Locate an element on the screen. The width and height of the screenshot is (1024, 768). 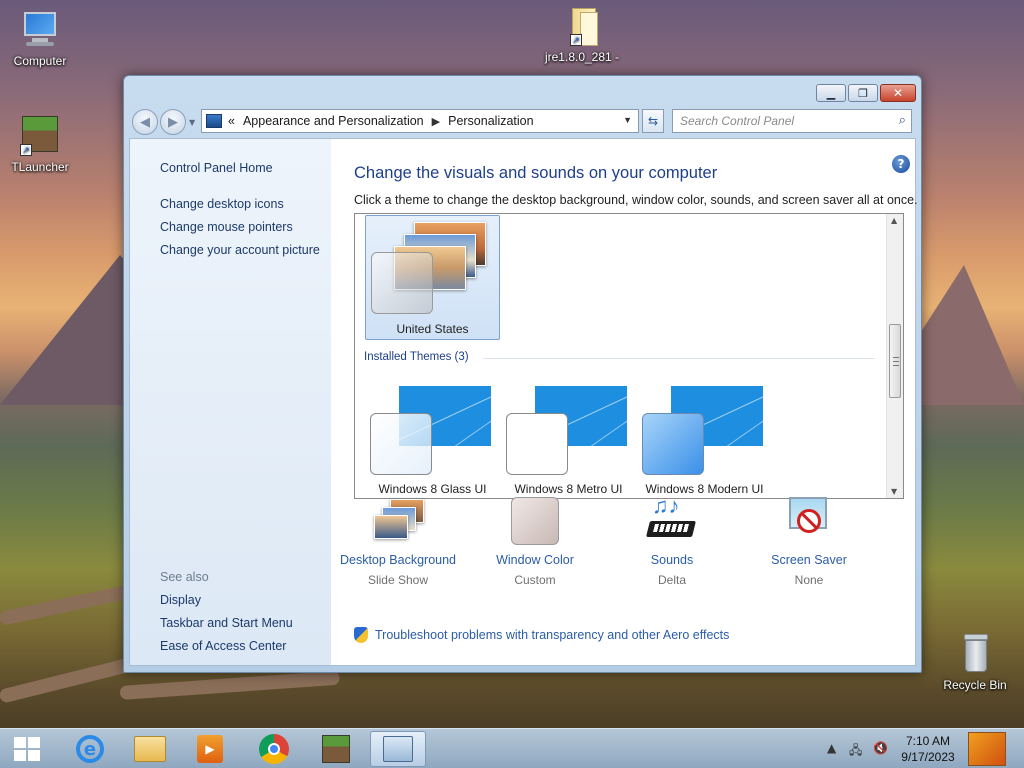
file-explorer-icon is located at coordinates (150, 749).